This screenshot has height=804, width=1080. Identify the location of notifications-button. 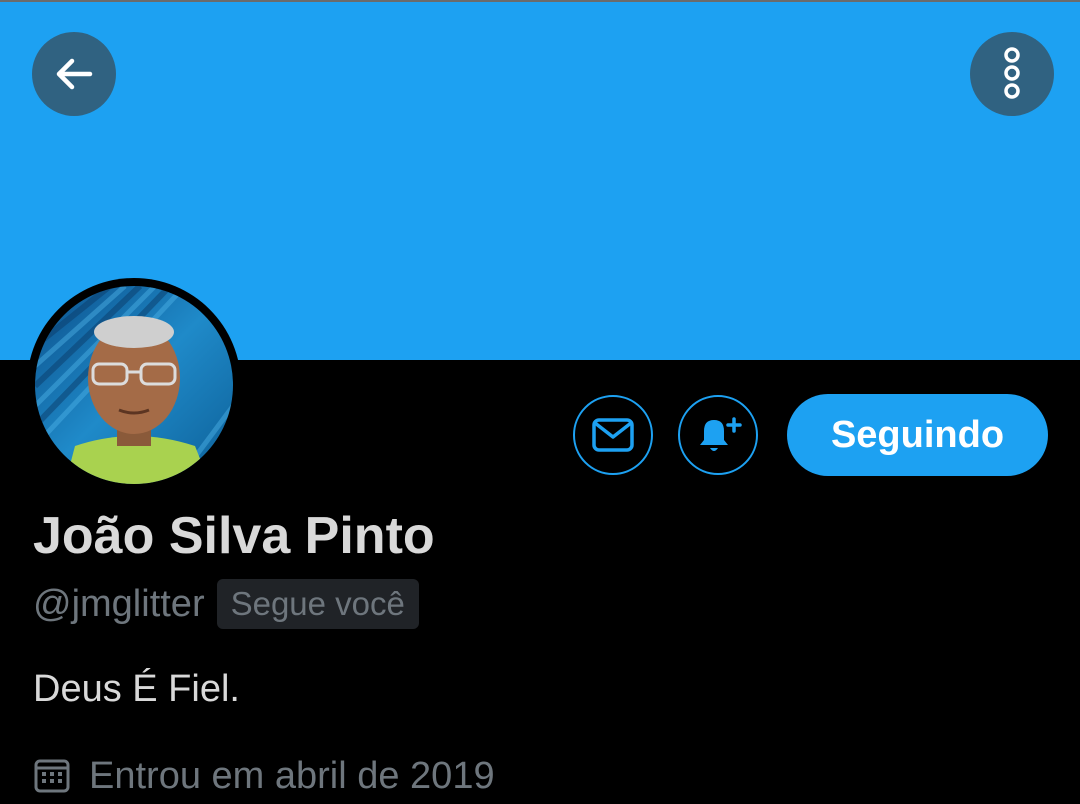
(718, 435).